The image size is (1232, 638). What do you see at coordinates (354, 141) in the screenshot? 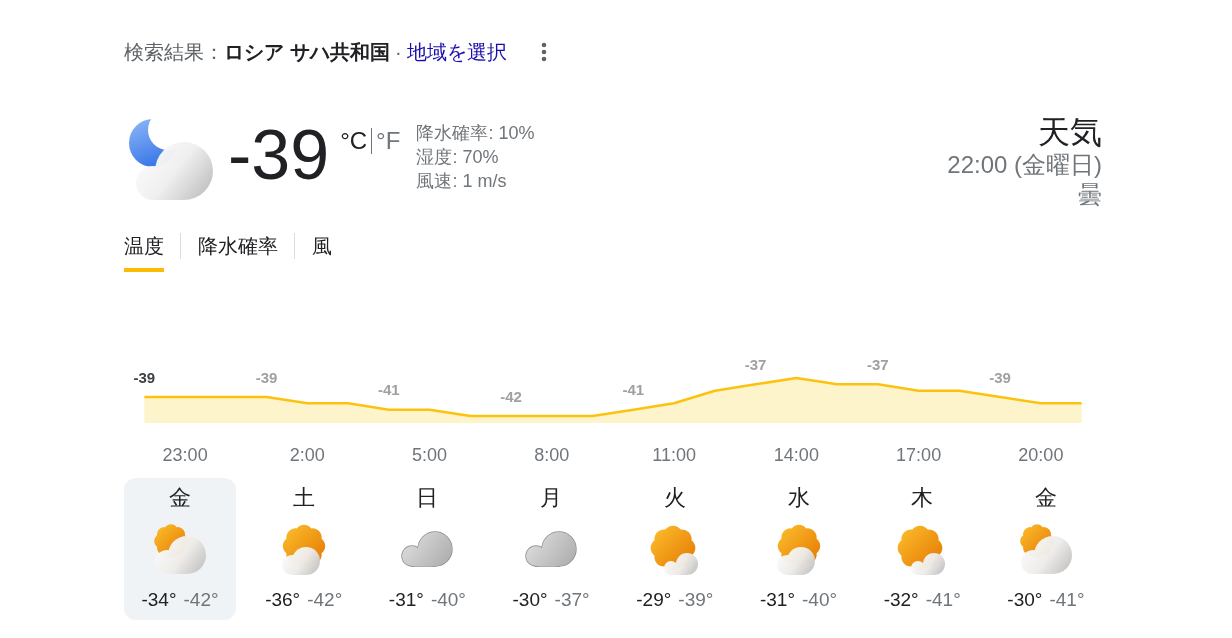
I see `unit-option: °C` at bounding box center [354, 141].